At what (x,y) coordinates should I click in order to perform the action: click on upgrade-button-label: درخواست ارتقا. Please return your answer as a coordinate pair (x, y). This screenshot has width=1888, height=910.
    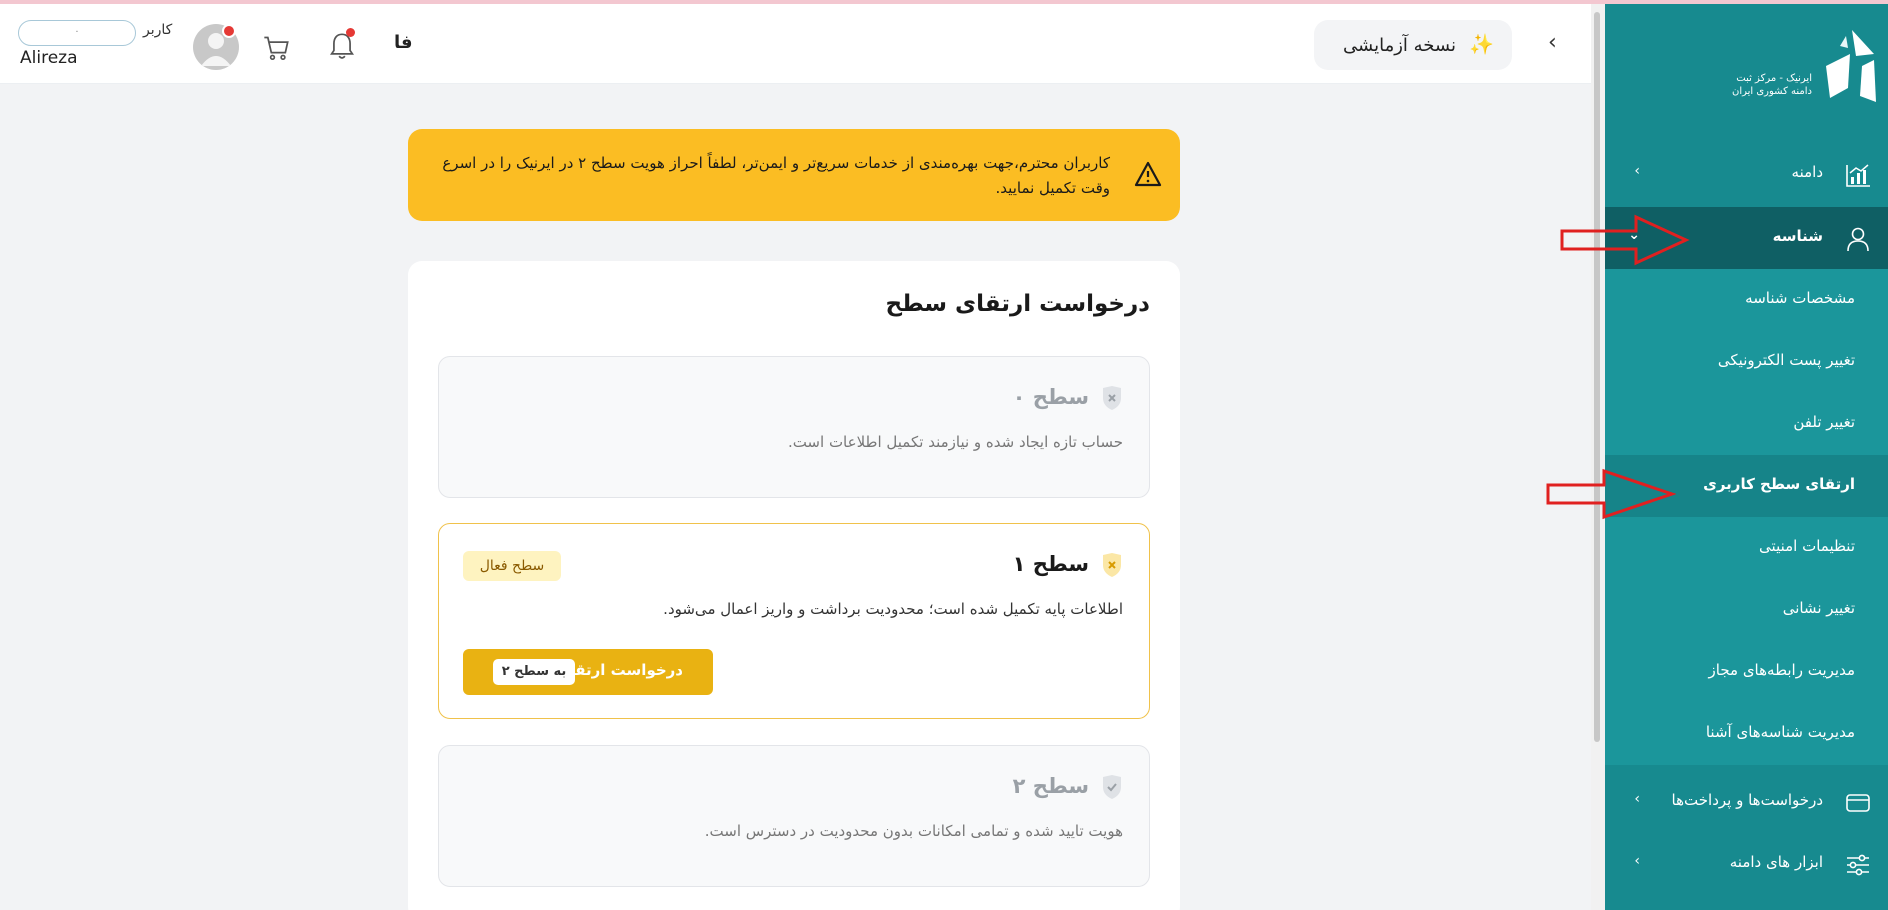
    Looking at the image, I should click on (626, 670).